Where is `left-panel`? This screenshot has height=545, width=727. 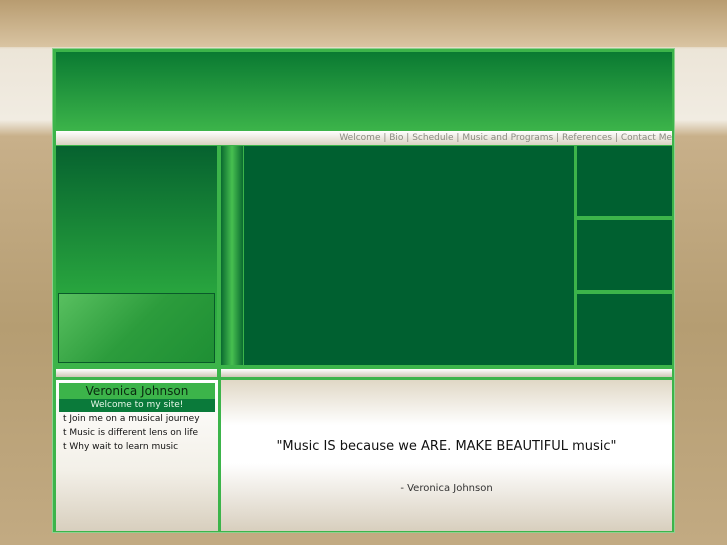
left-panel is located at coordinates (136, 255).